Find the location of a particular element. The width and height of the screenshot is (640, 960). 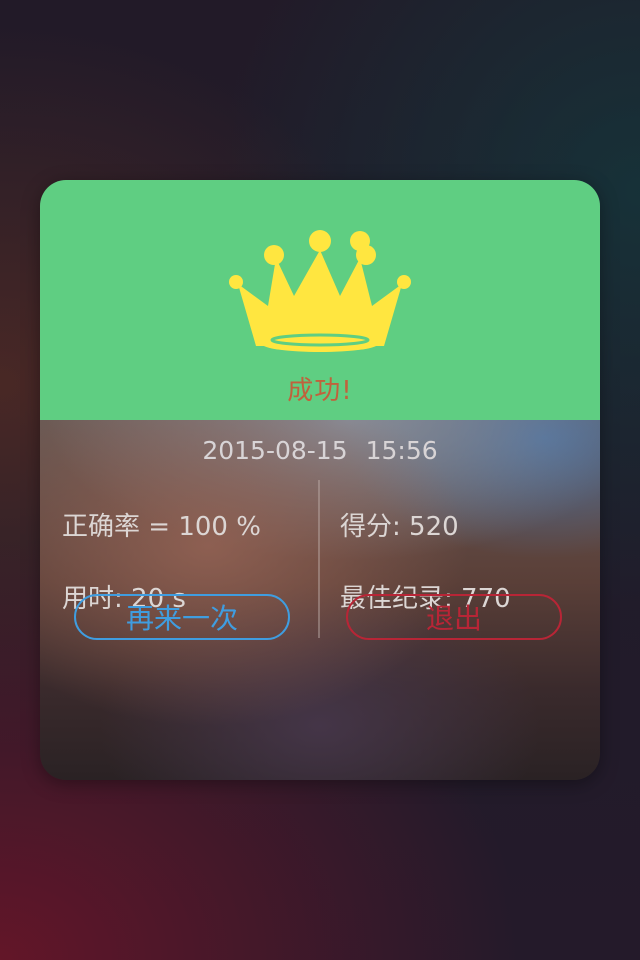

score-stat: 得分: 520 is located at coordinates (399, 524).